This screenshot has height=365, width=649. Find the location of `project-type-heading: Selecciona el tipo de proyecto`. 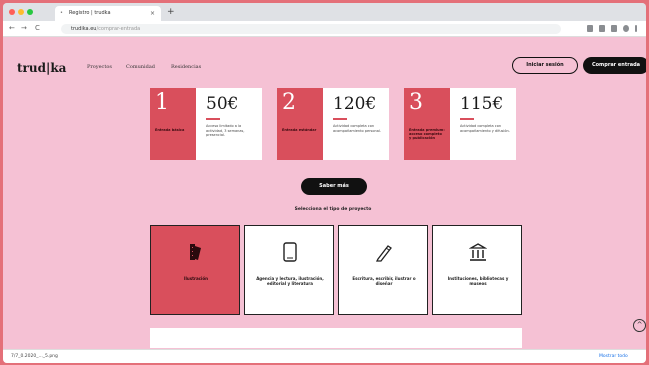

project-type-heading: Selecciona el tipo de proyecto is located at coordinates (333, 209).